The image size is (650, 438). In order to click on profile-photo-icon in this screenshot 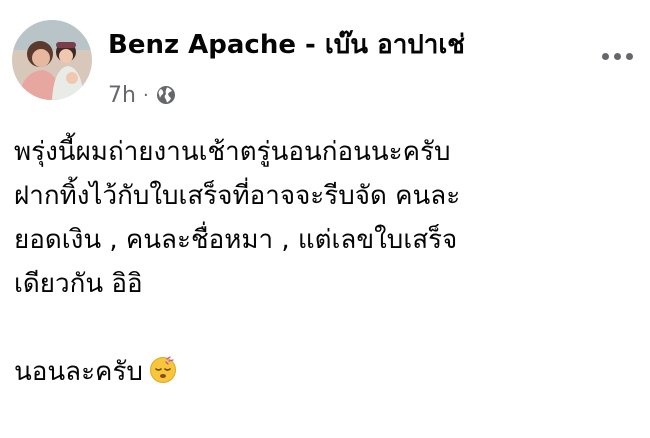, I will do `click(52, 60)`.